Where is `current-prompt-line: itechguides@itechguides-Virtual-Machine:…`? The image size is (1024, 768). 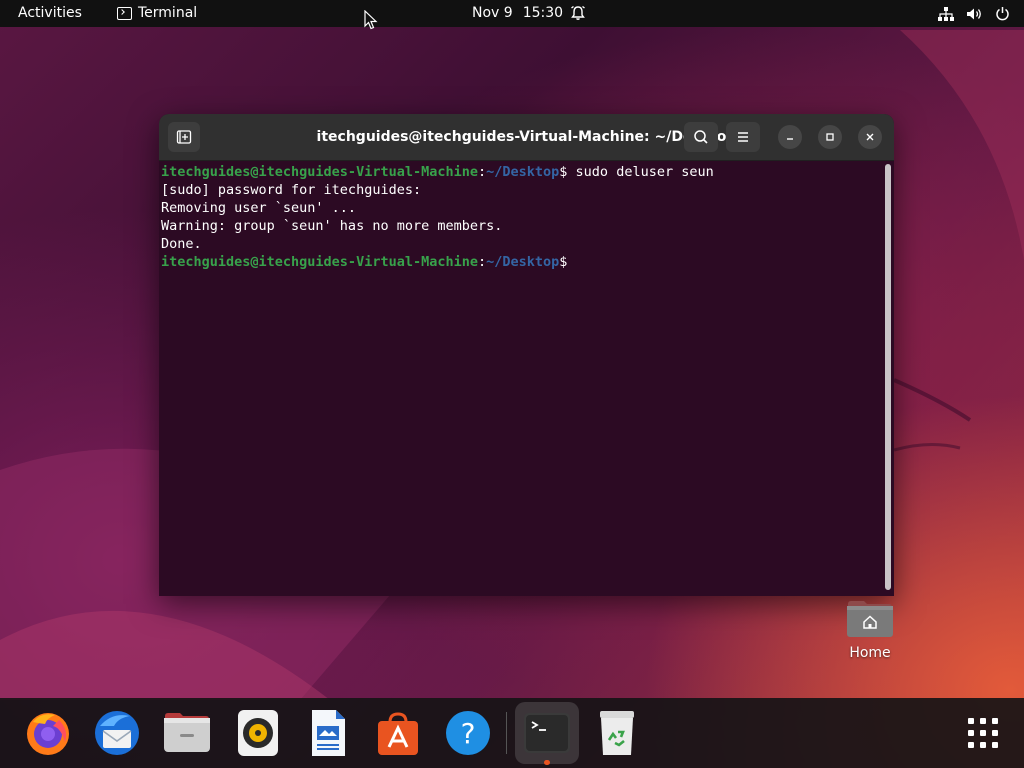
current-prompt-line: itechguides@itechguides-Virtual-Machine:… is located at coordinates (364, 262).